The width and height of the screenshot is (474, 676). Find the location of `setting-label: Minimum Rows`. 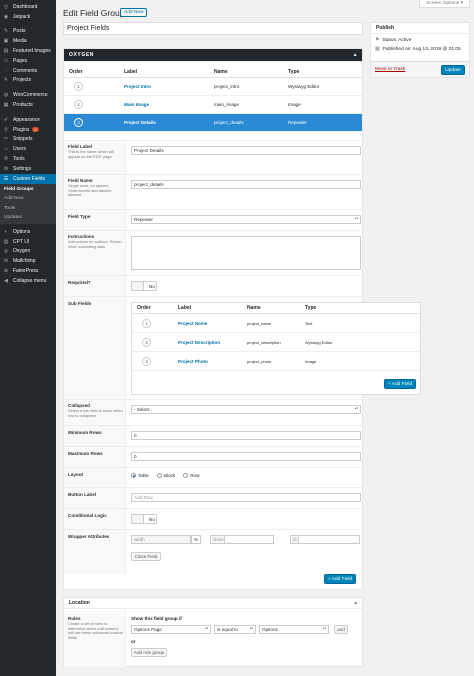

setting-label: Minimum Rows is located at coordinates (85, 432).